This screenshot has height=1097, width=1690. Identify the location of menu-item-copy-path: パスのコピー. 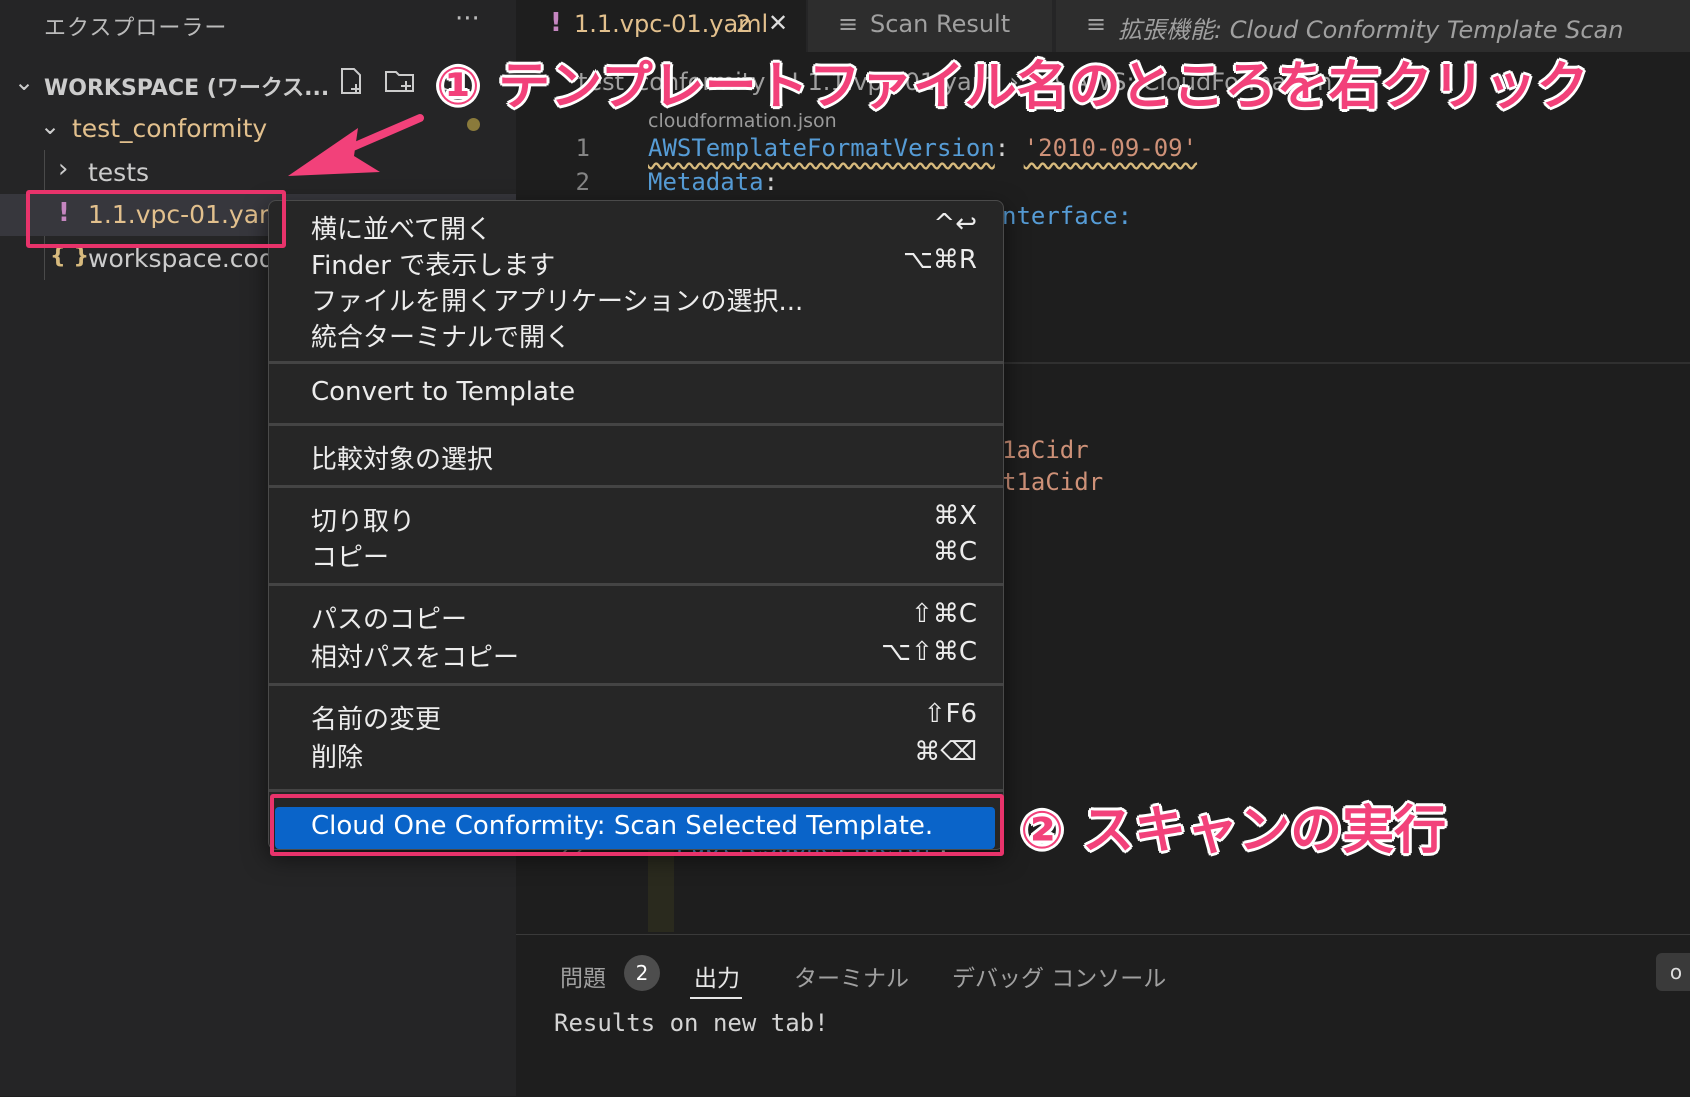
(389, 617).